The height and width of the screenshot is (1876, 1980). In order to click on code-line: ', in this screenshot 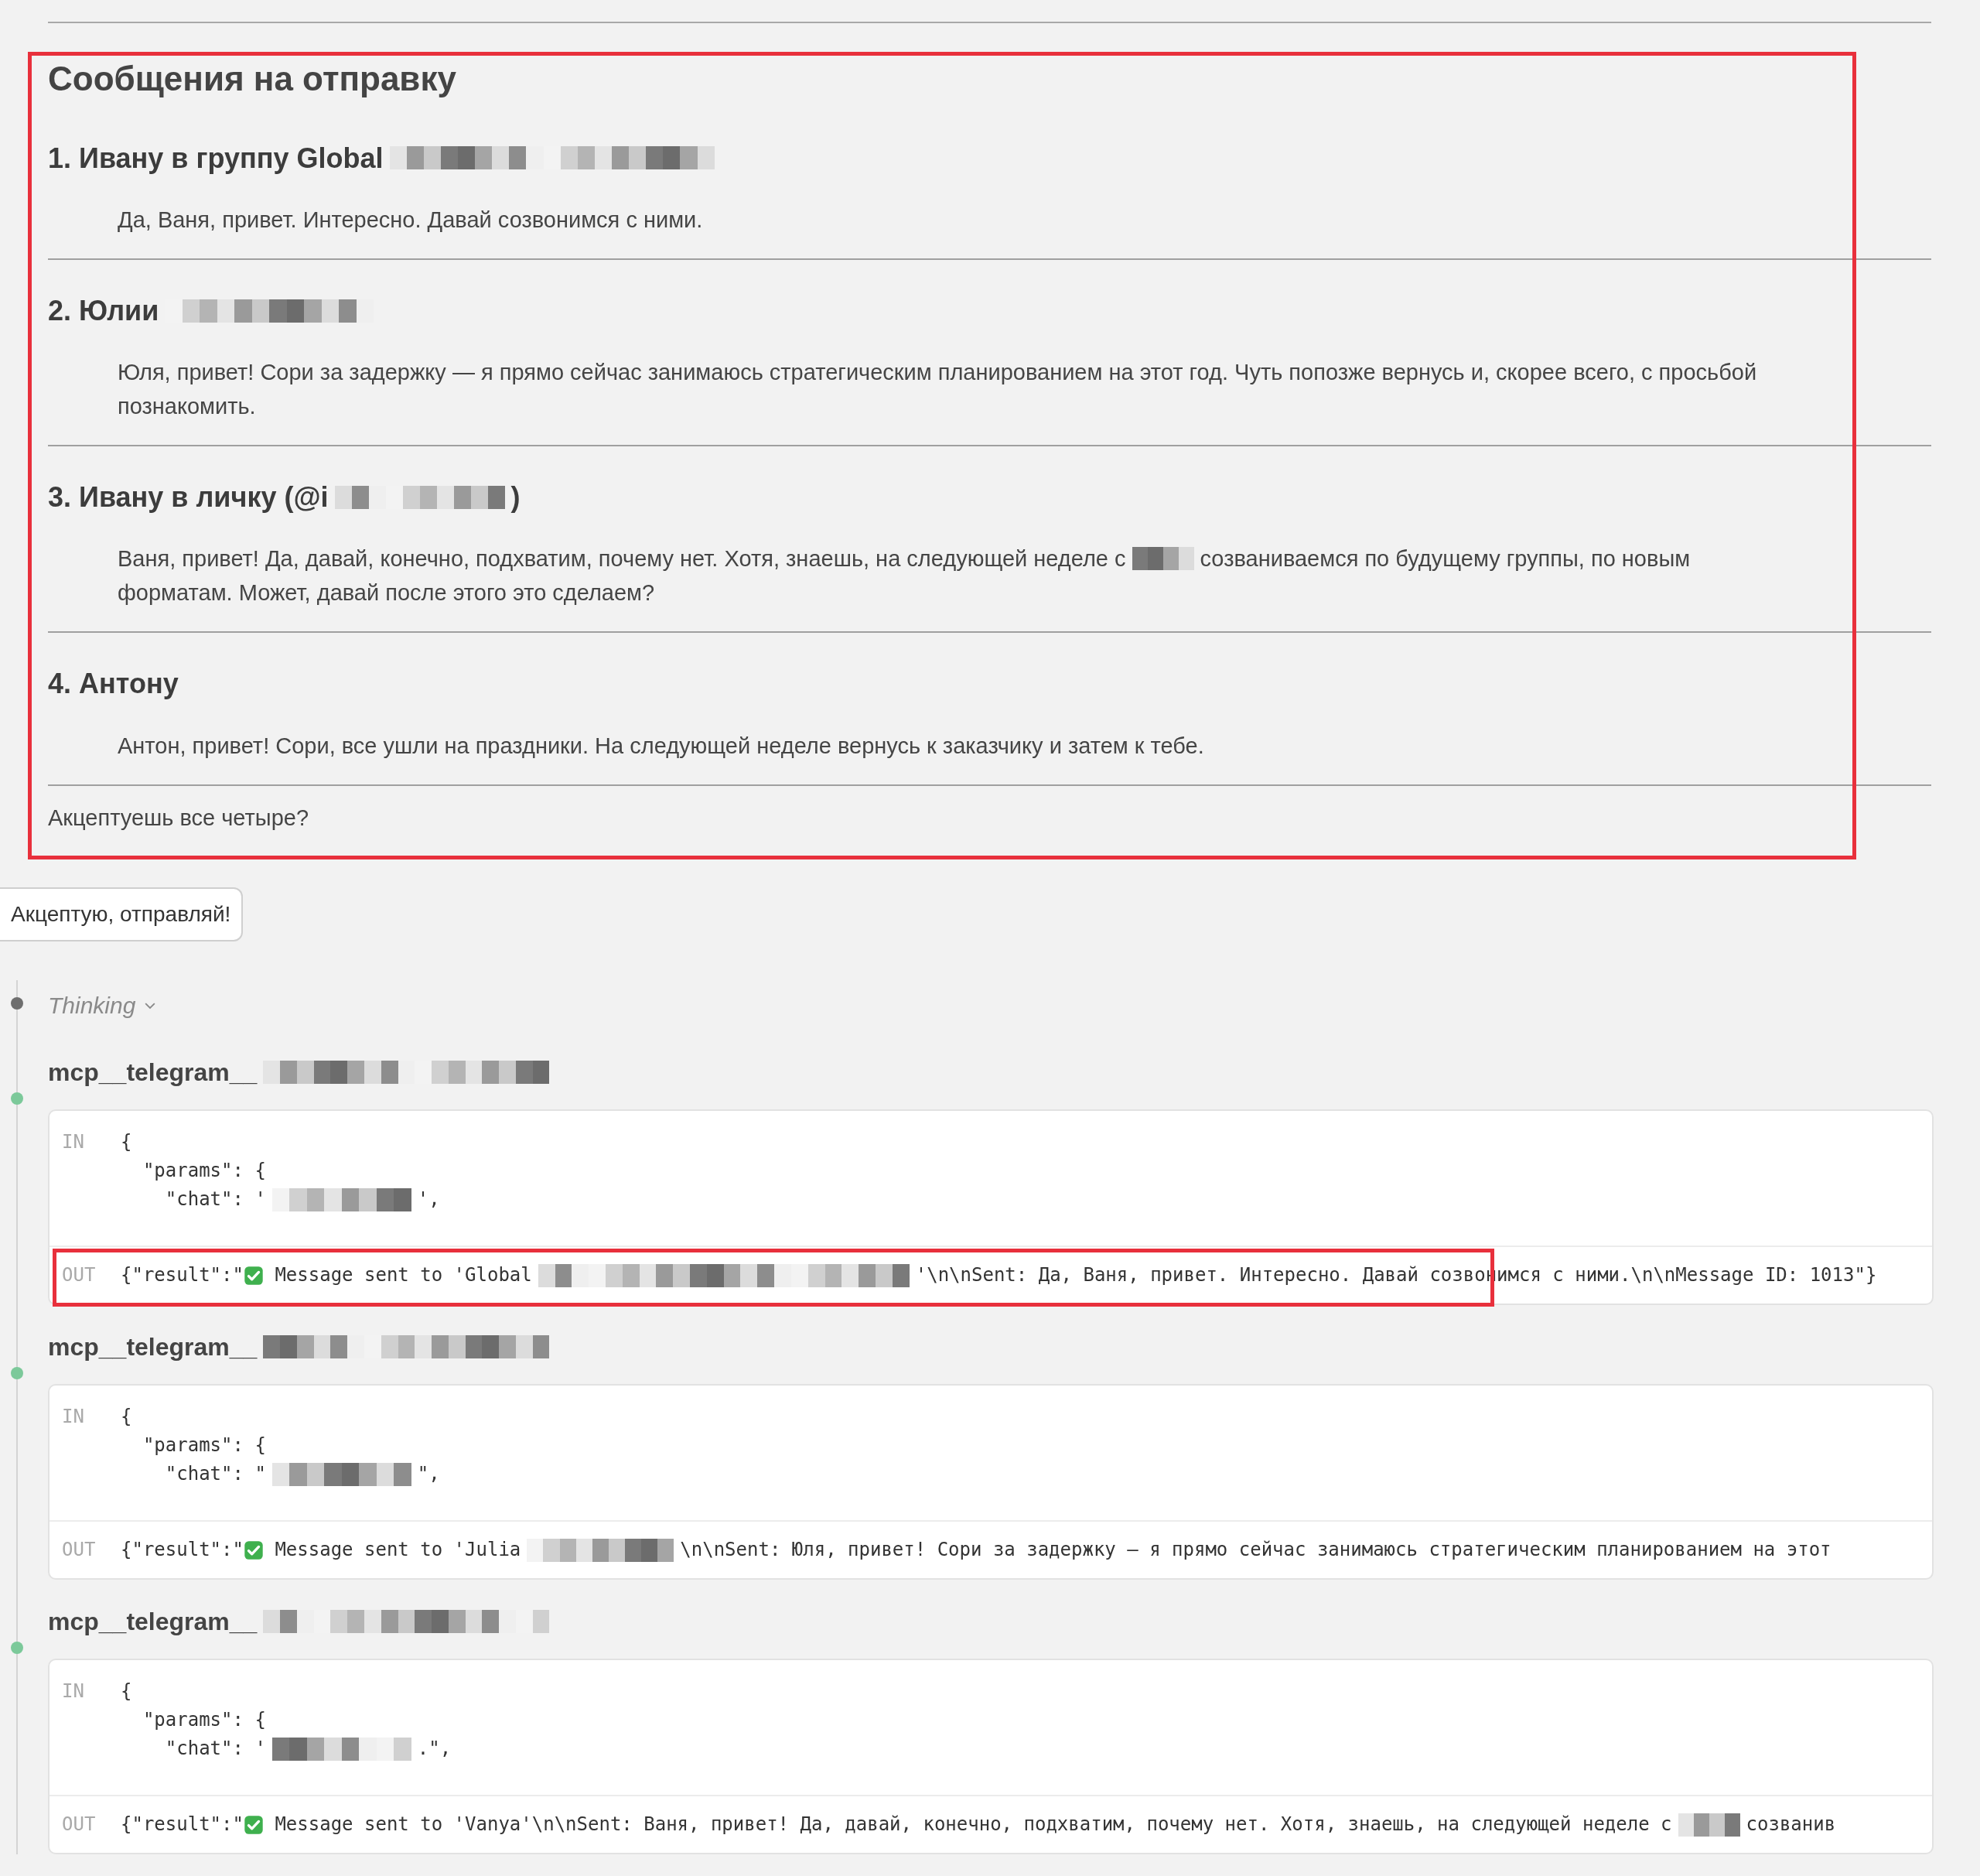, I will do `click(429, 1199)`.